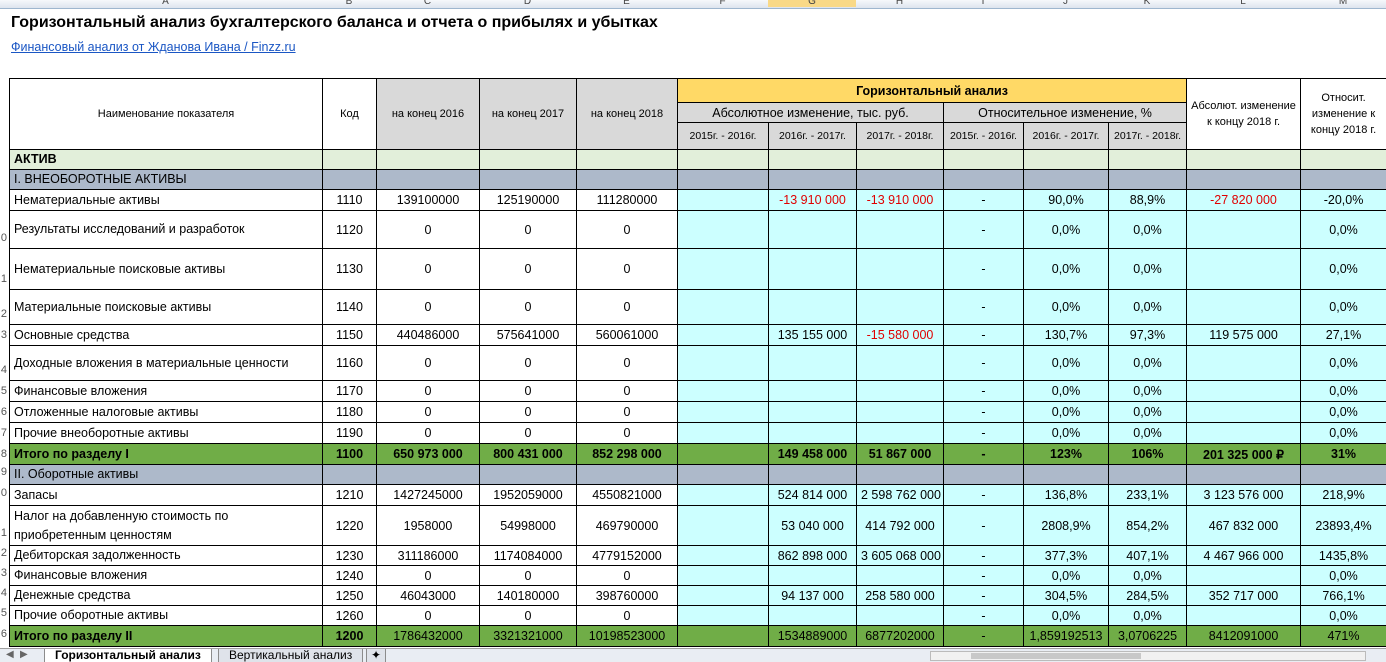 Image resolution: width=1386 pixels, height=662 pixels. Describe the element at coordinates (349, 525) in the screenshot. I see `code-cell: 1220` at that location.